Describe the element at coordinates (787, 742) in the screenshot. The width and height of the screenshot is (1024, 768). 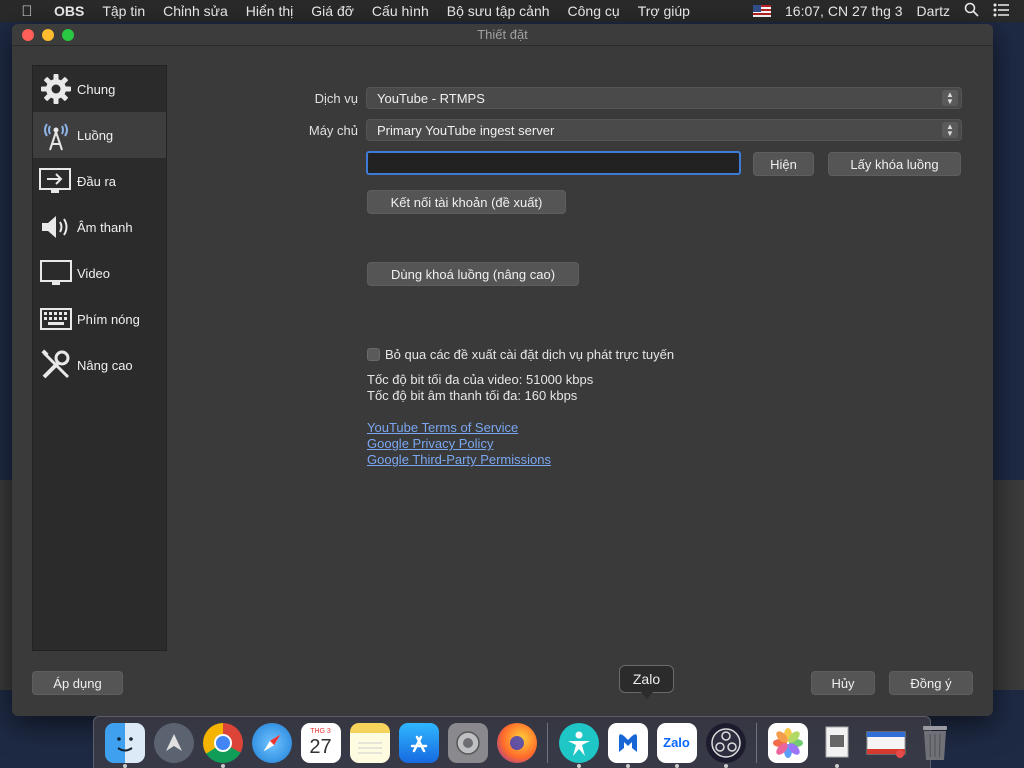
I see `photos-icon` at that location.